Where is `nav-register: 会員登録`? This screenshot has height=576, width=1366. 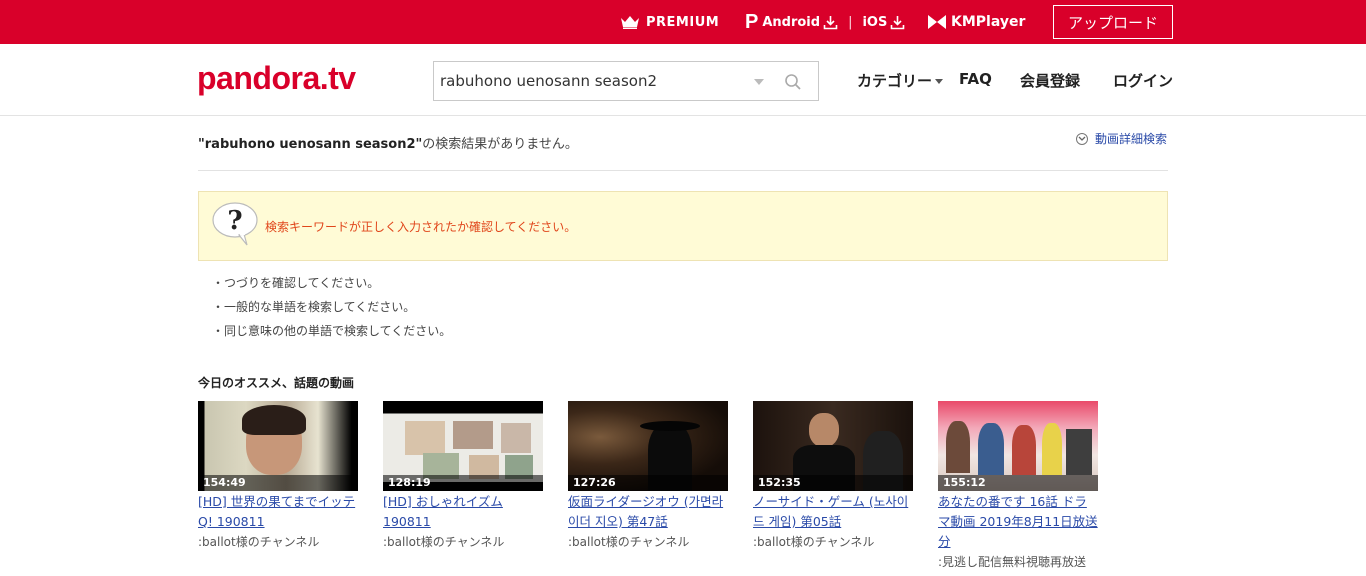
nav-register: 会員登録 is located at coordinates (1050, 80).